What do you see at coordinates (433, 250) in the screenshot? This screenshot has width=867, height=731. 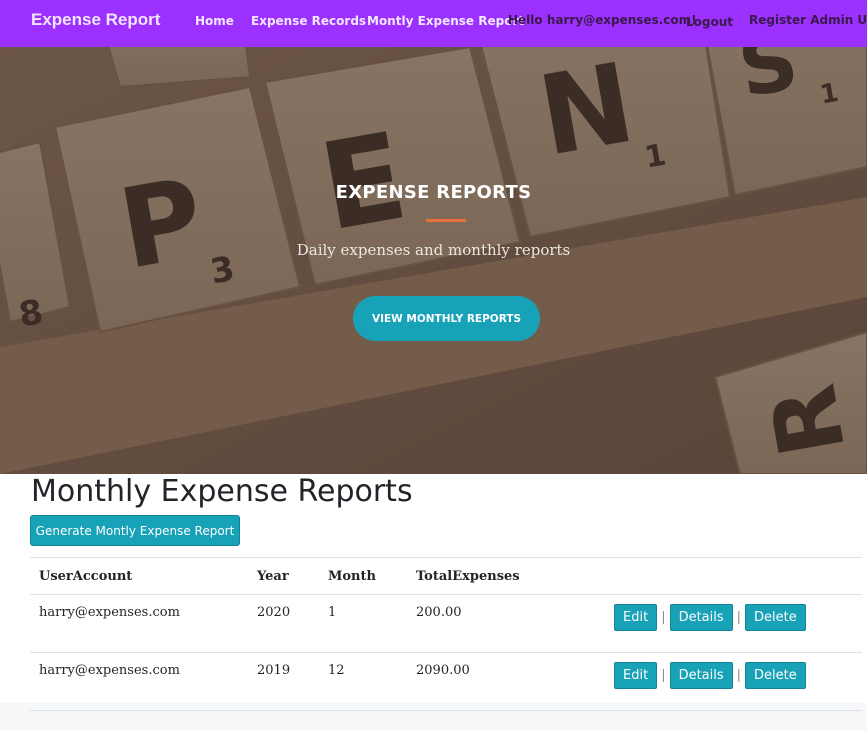 I see `hero-subtitle: Daily expenses and monthly reports` at bounding box center [433, 250].